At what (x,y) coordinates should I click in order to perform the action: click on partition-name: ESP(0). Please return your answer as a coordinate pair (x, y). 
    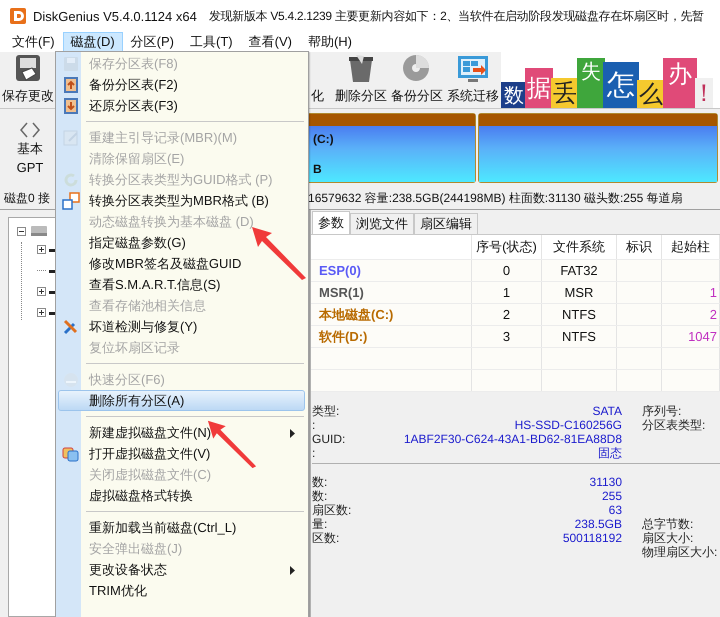
    Looking at the image, I should click on (391, 270).